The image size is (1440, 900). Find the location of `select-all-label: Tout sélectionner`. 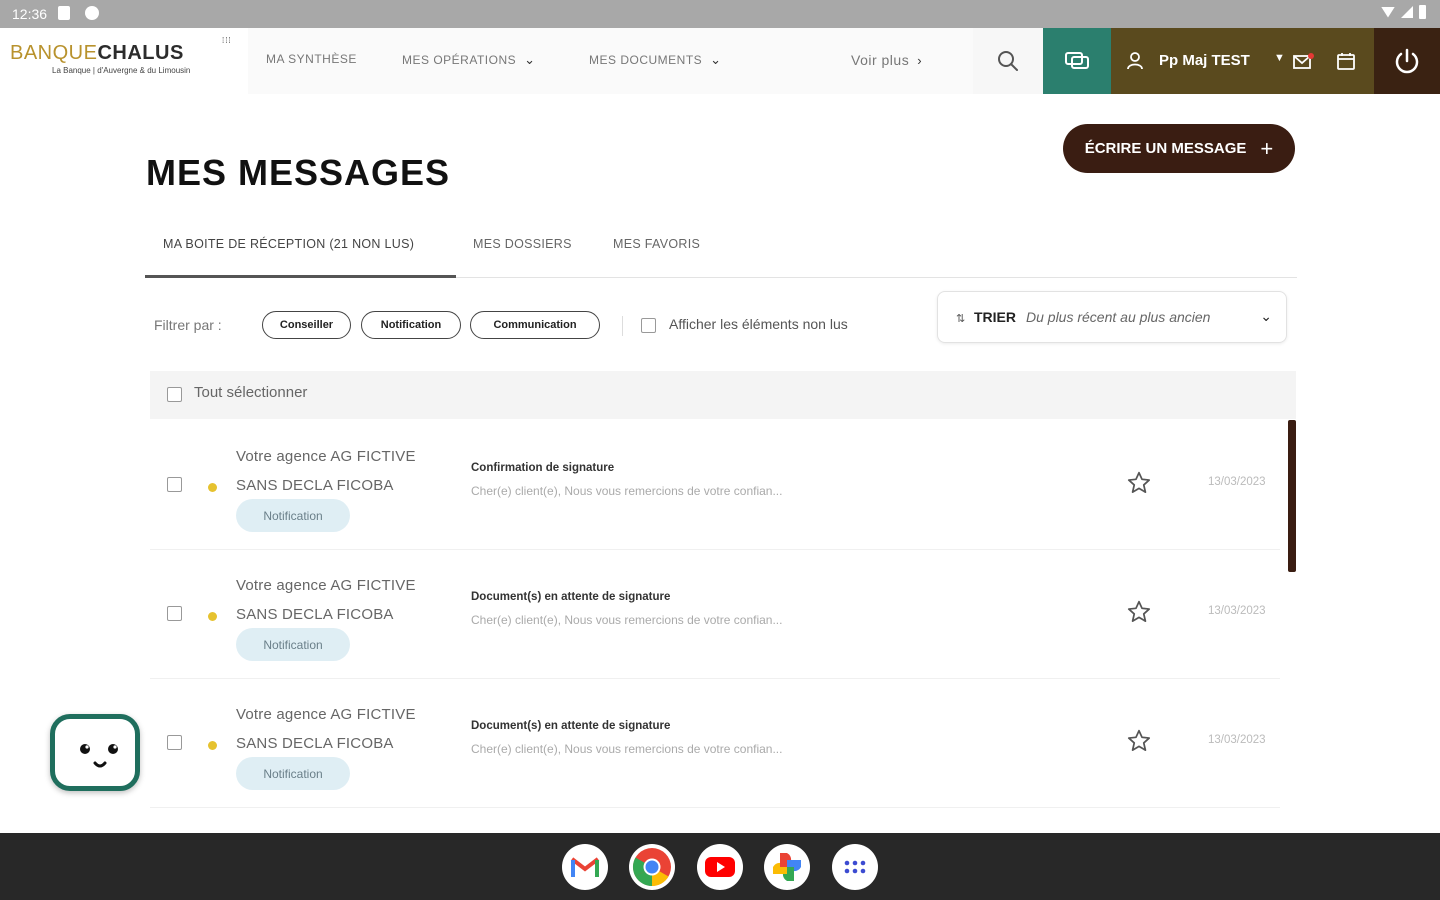

select-all-label: Tout sélectionner is located at coordinates (251, 392).